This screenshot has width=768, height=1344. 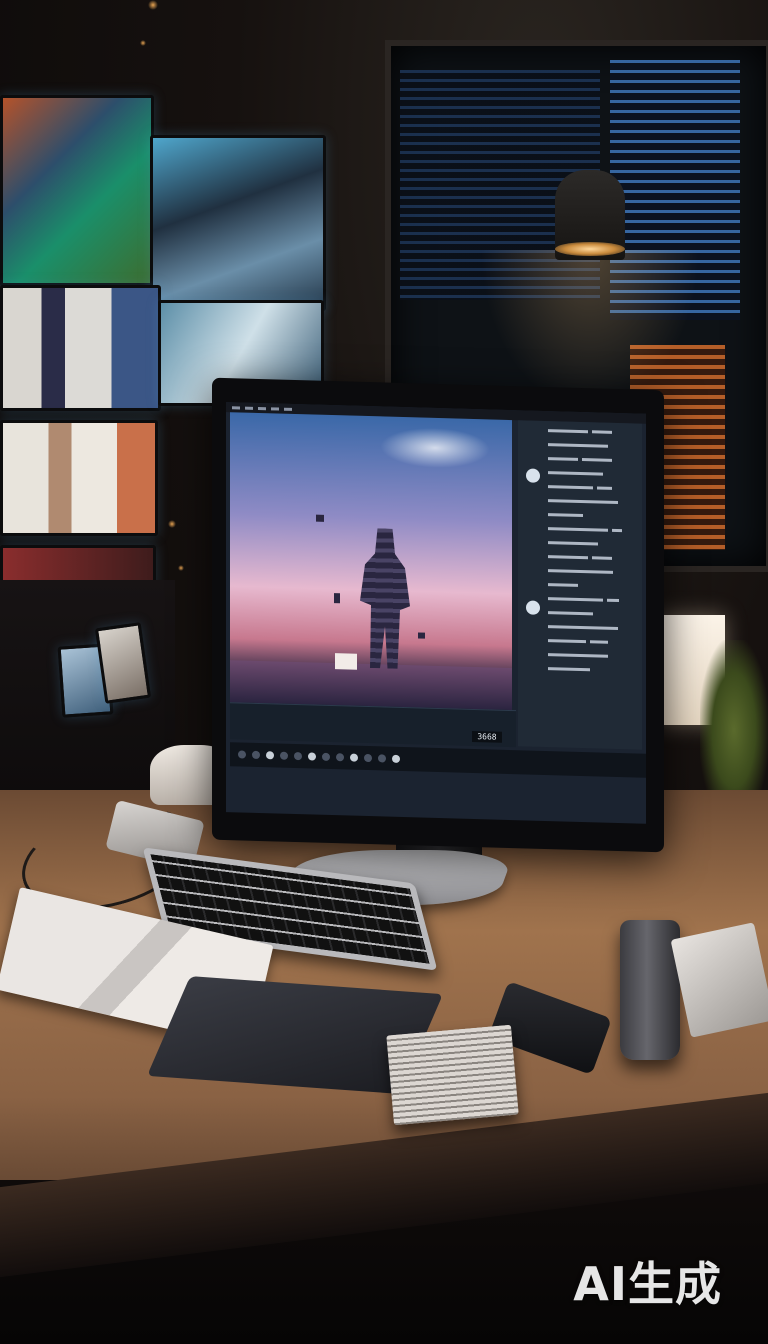 I want to click on lamp-glow, so click(x=590, y=249).